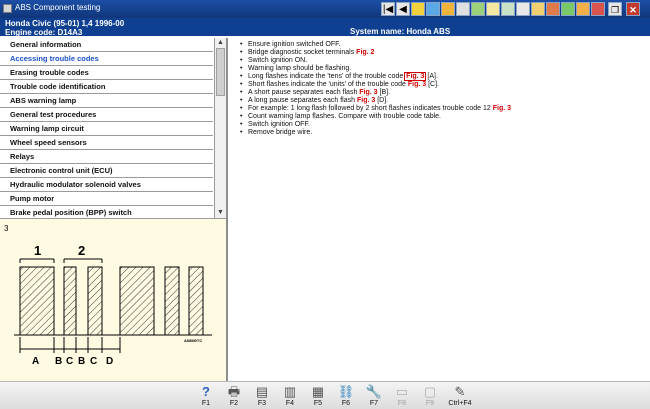 This screenshot has height=409, width=650. Describe the element at coordinates (106, 87) in the screenshot. I see `menu-item-trouble-code-identification: Trouble code identification` at that location.